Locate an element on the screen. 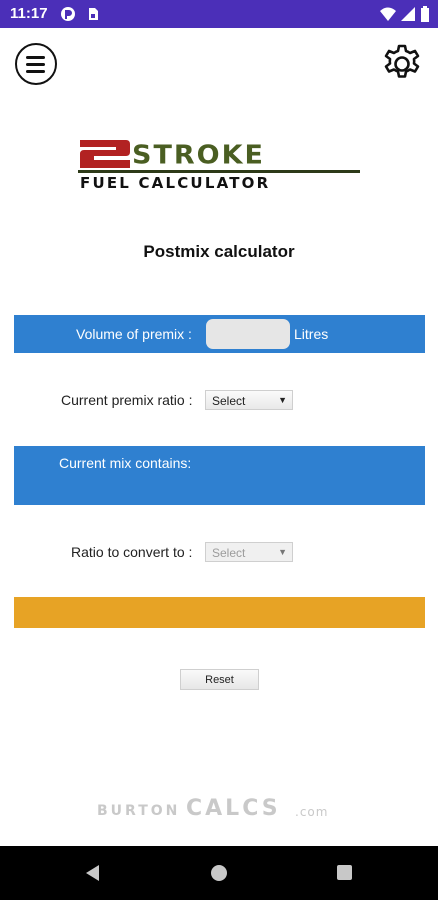 The image size is (438, 900). back-icon is located at coordinates (93, 873).